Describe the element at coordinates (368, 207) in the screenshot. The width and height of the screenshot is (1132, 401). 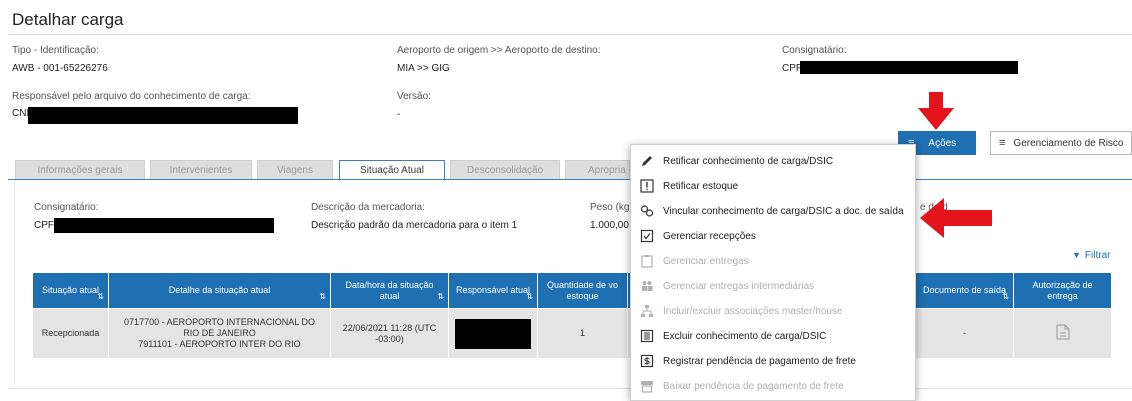
I see `descricao-label: Descrição da mercadoria:` at that location.